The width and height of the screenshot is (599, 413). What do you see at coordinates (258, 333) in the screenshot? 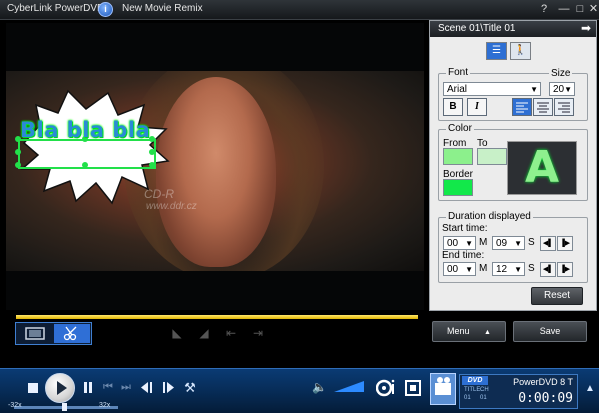
I see `go-to-out-point-icon: ⇥` at bounding box center [258, 333].